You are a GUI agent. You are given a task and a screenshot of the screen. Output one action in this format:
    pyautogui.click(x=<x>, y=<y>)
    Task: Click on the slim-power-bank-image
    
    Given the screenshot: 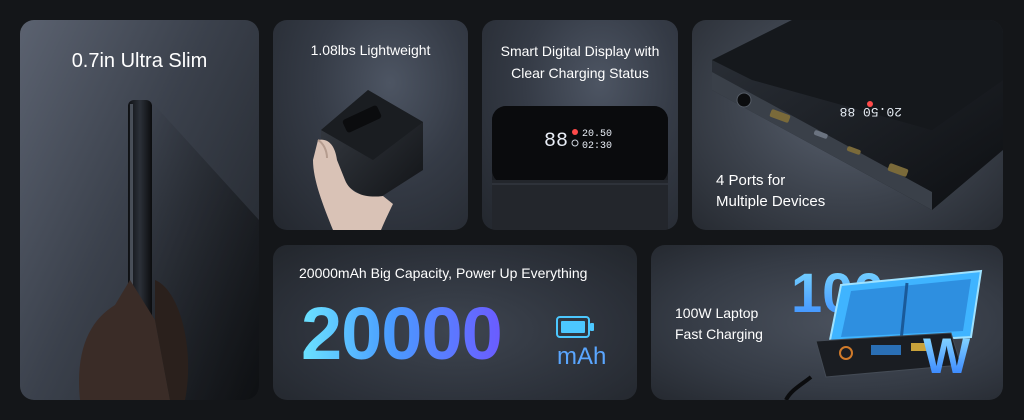 What is the action you would take?
    pyautogui.click(x=169, y=250)
    